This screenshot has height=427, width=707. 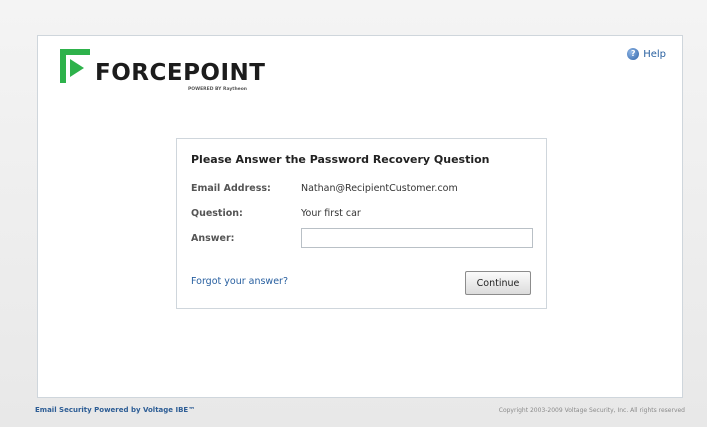 I want to click on answer-input, so click(x=417, y=238).